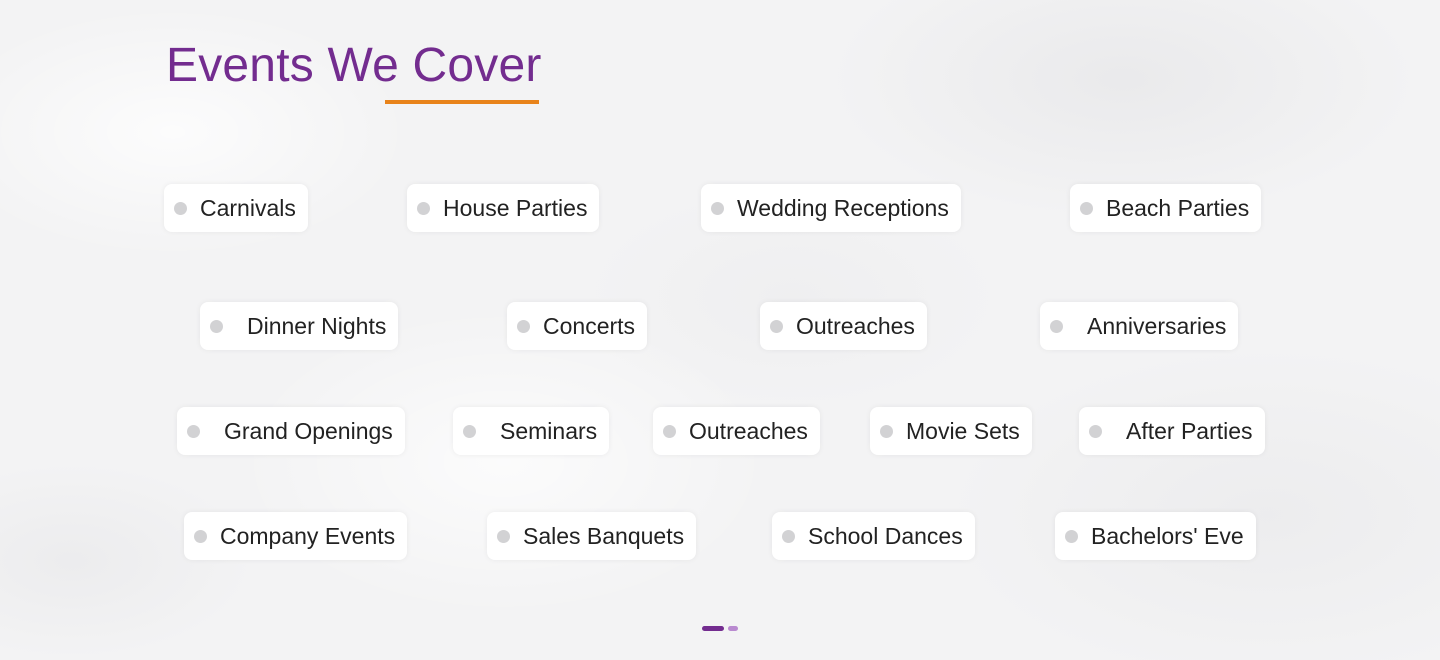 The height and width of the screenshot is (660, 1440). I want to click on event-label: Sales Banquets, so click(604, 536).